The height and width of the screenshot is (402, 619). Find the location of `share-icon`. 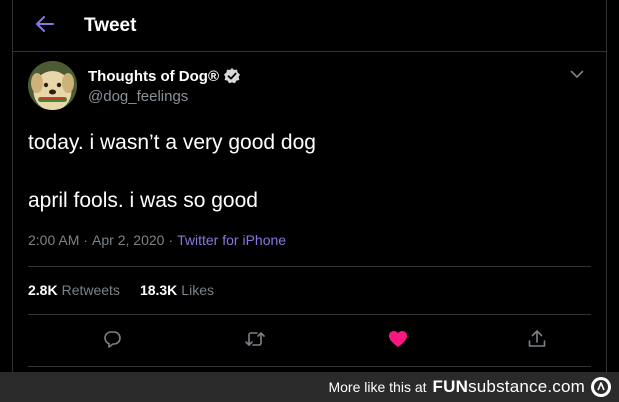

share-icon is located at coordinates (537, 341).